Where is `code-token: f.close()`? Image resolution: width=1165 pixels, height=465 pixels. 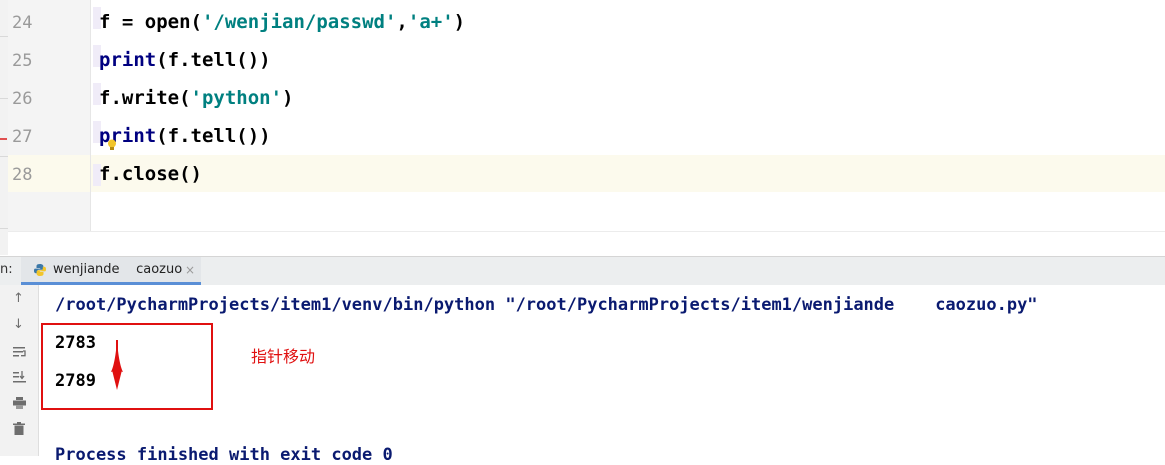 code-token: f.close() is located at coordinates (150, 174).